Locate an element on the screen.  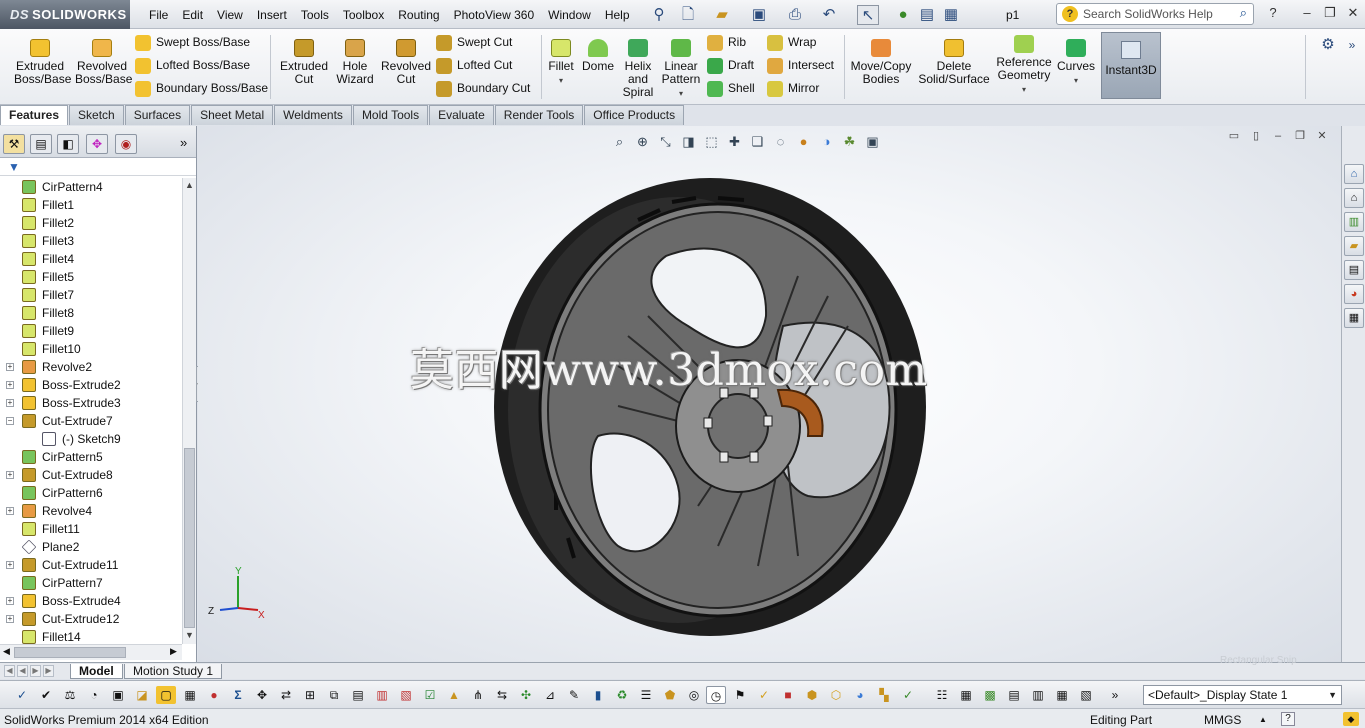
menu-edit: Edit is located at coordinates (192, 14).